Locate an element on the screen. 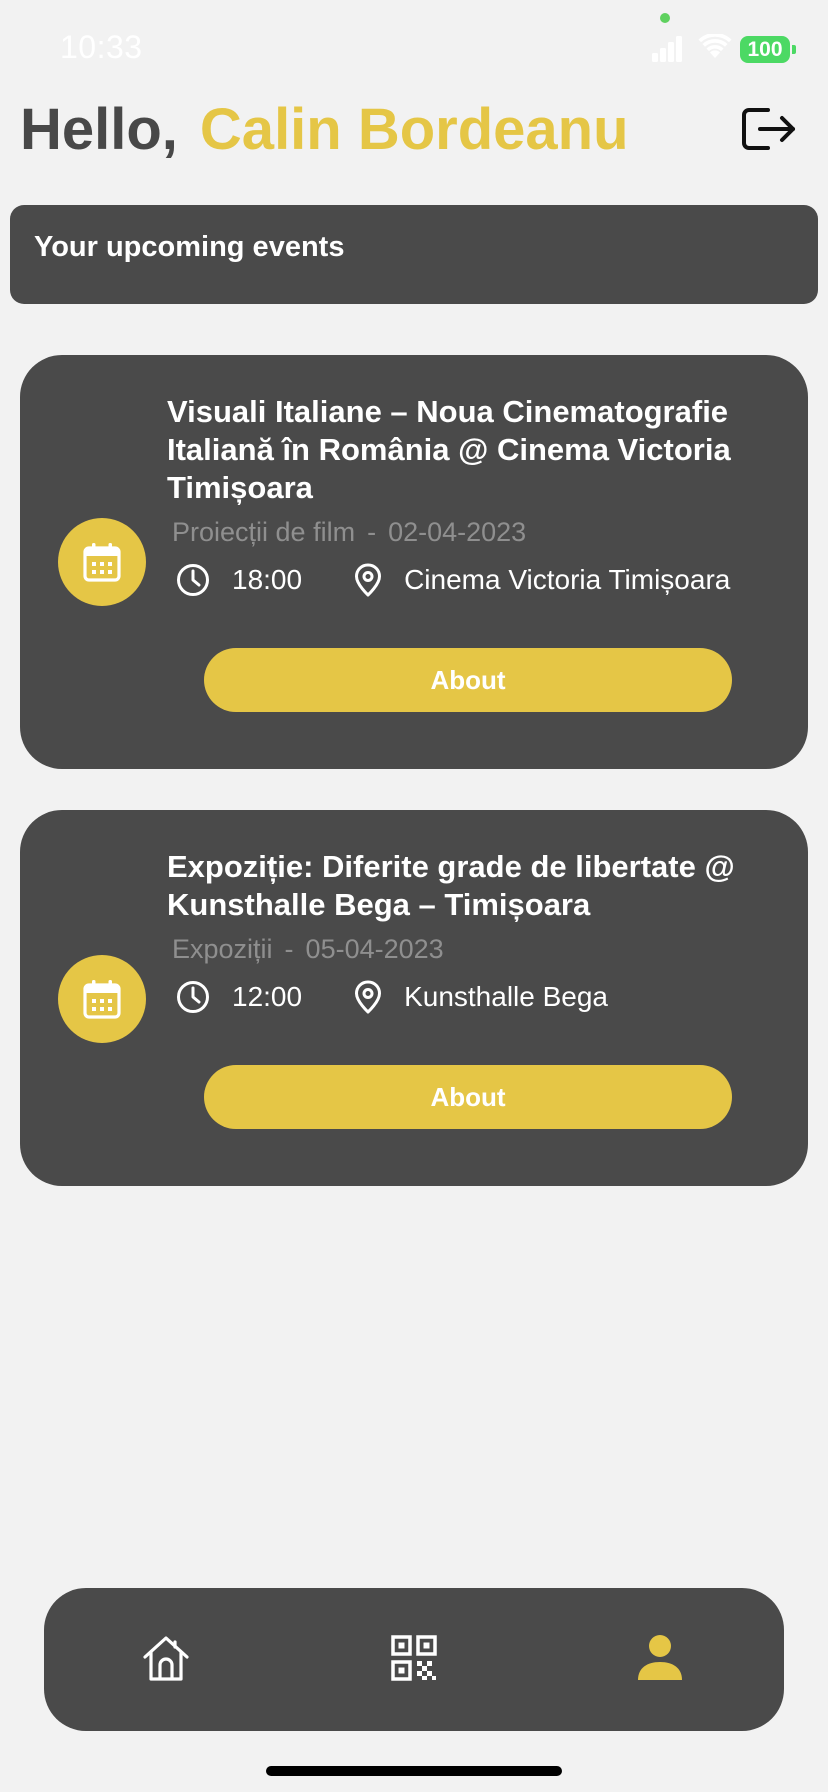 The width and height of the screenshot is (828, 1792). event-category: Proiecții de film is located at coordinates (264, 532).